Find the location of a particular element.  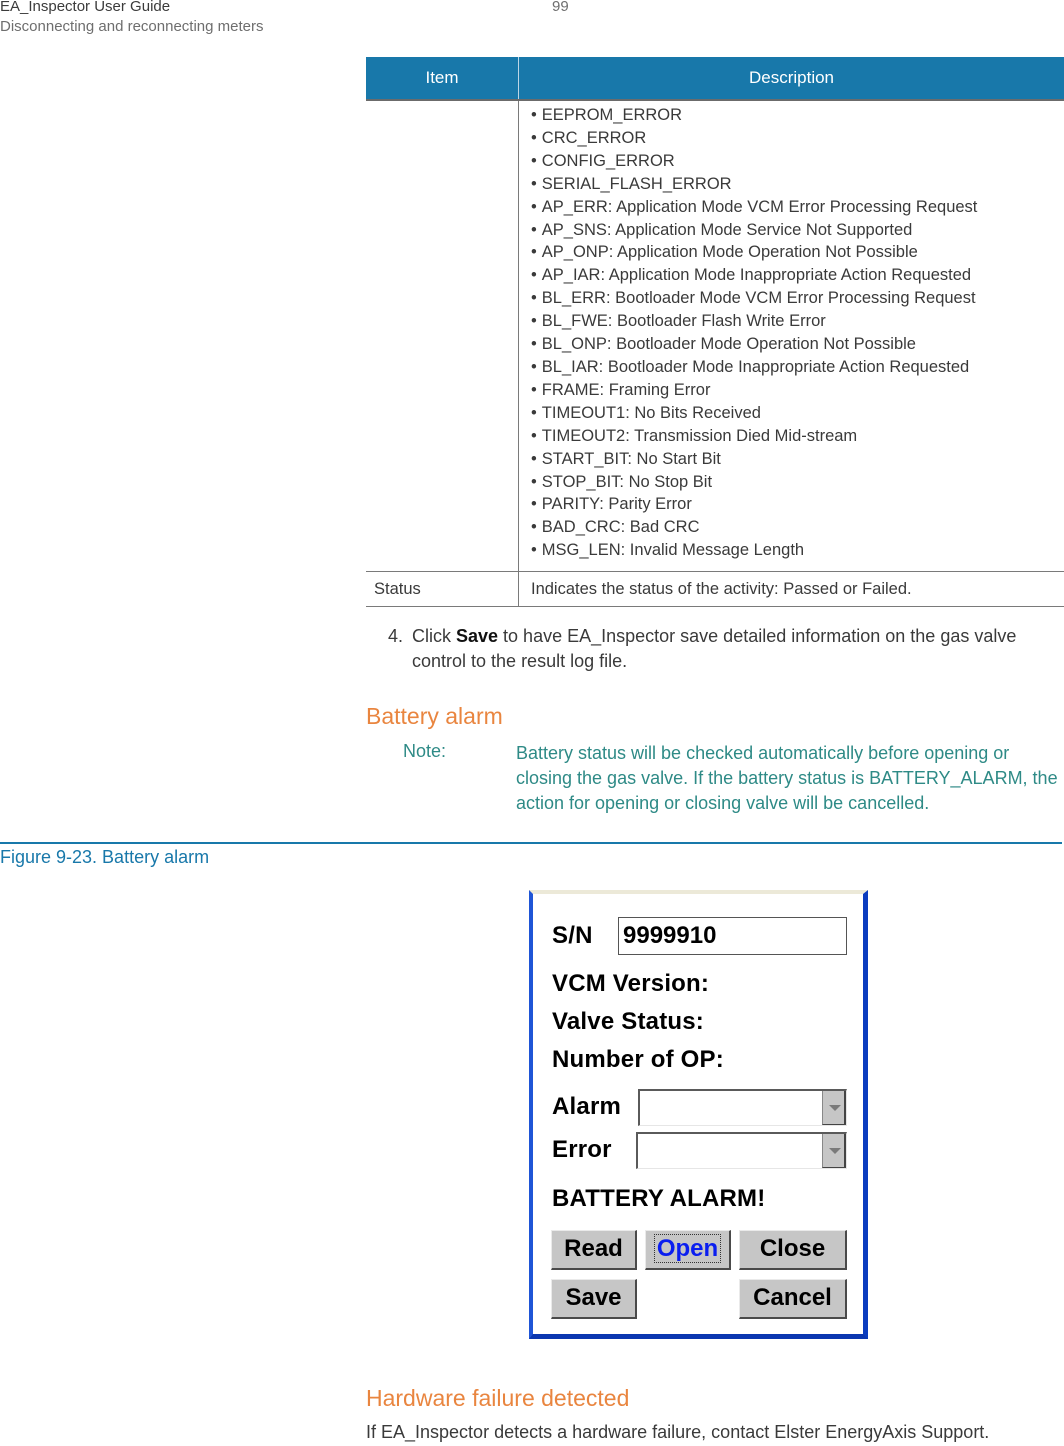

error-code-item: BAD_CRC: Bad CRC is located at coordinates (797, 527).